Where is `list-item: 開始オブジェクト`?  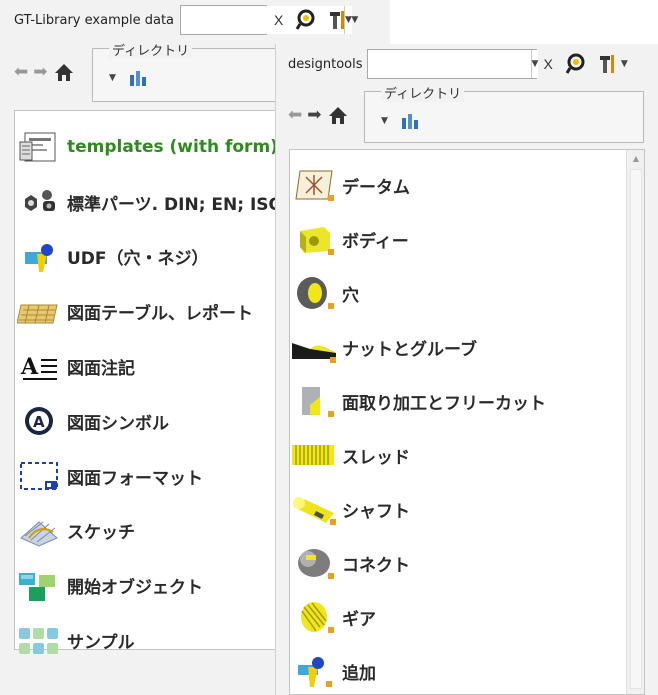 list-item: 開始オブジェクト is located at coordinates (164, 585).